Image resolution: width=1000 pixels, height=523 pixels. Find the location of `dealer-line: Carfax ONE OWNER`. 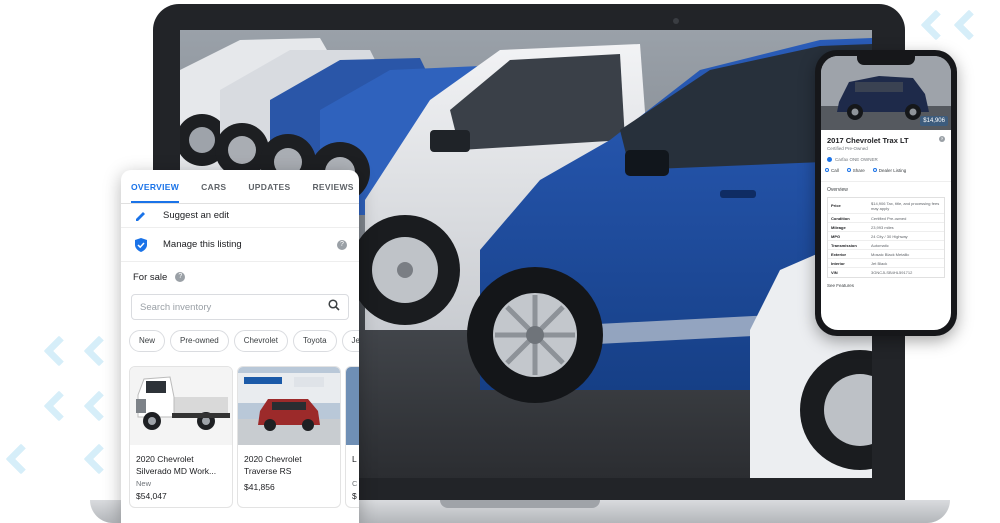

dealer-line: Carfax ONE OWNER is located at coordinates (886, 156).